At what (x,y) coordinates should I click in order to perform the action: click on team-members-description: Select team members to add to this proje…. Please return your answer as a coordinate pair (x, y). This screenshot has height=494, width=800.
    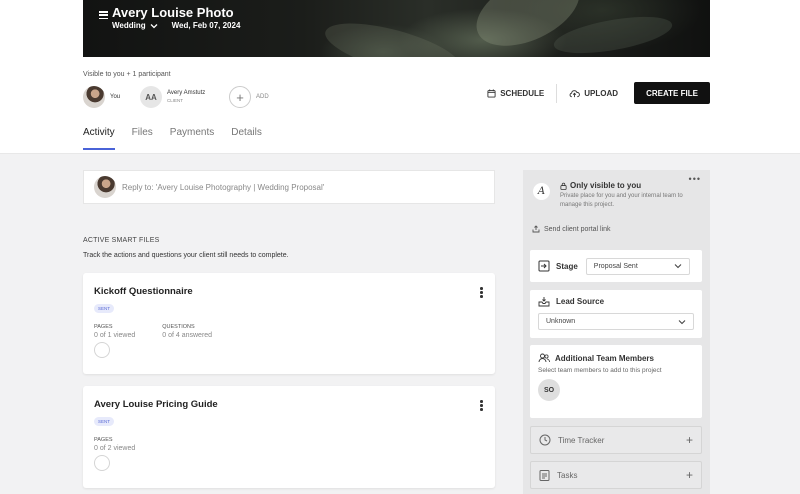
    Looking at the image, I should click on (600, 370).